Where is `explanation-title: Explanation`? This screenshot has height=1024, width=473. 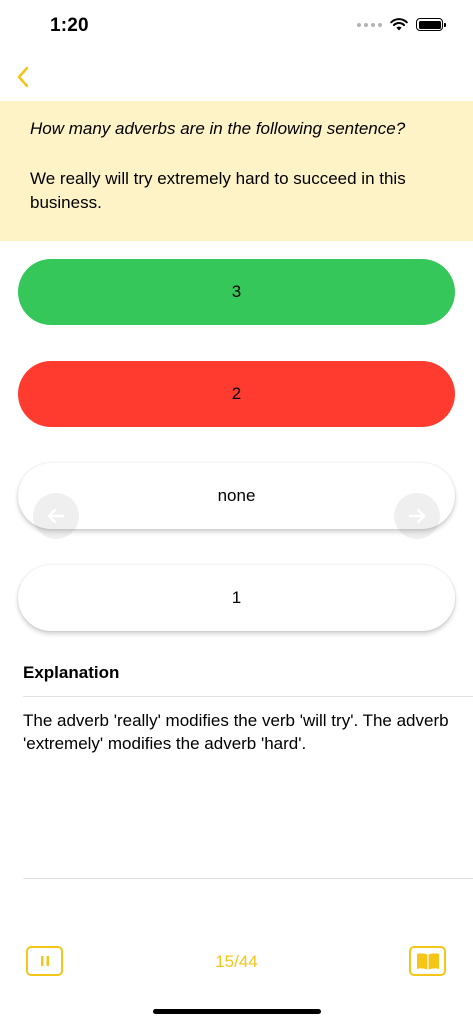 explanation-title: Explanation is located at coordinates (71, 672).